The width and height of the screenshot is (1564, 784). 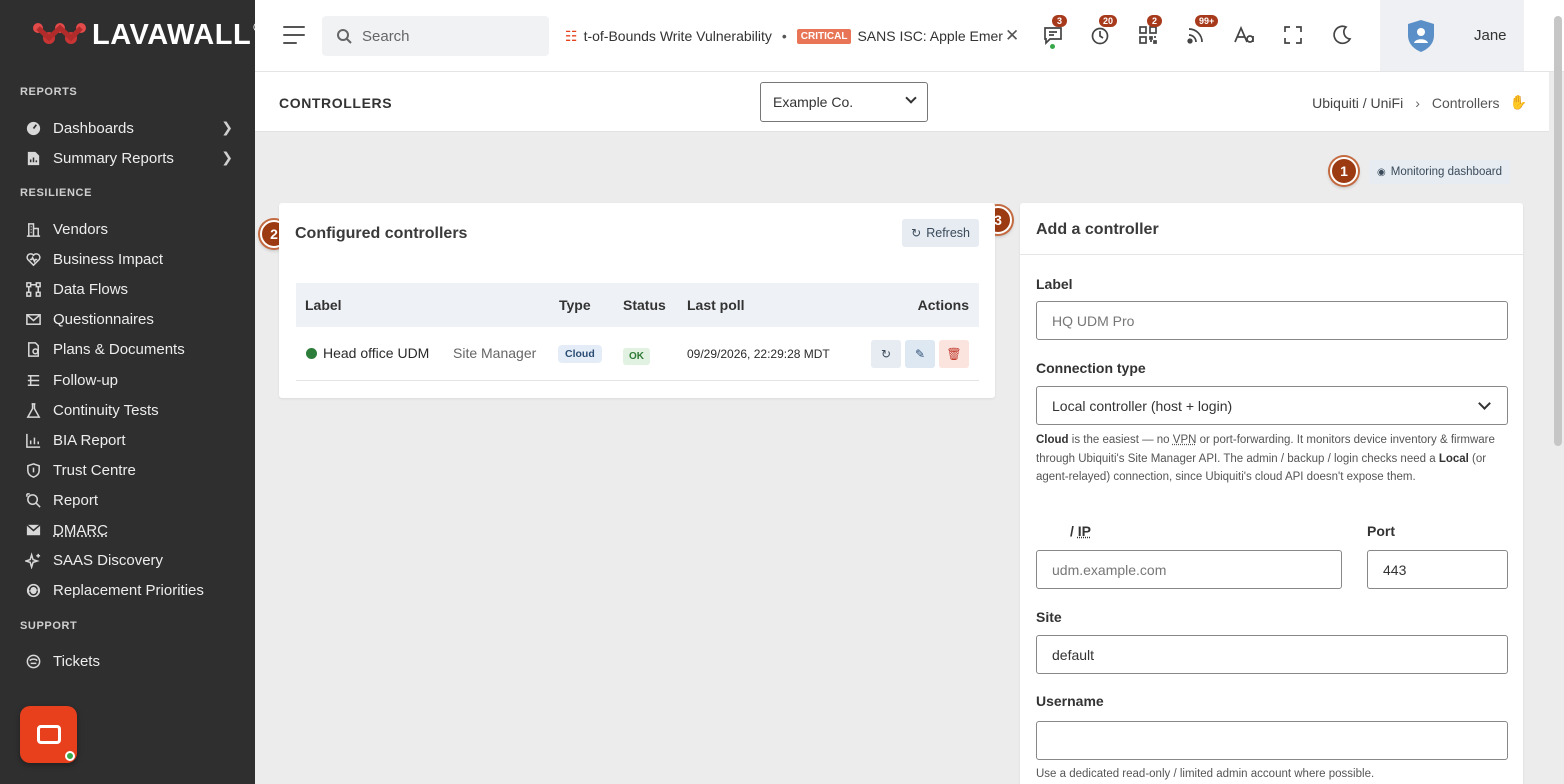 What do you see at coordinates (575, 305) in the screenshot?
I see `column-header-type: Type` at bounding box center [575, 305].